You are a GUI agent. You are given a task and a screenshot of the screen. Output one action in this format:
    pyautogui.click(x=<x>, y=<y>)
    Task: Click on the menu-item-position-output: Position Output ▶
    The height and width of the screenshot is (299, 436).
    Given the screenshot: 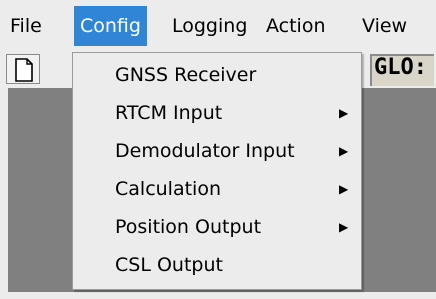 What is the action you would take?
    pyautogui.click(x=217, y=227)
    